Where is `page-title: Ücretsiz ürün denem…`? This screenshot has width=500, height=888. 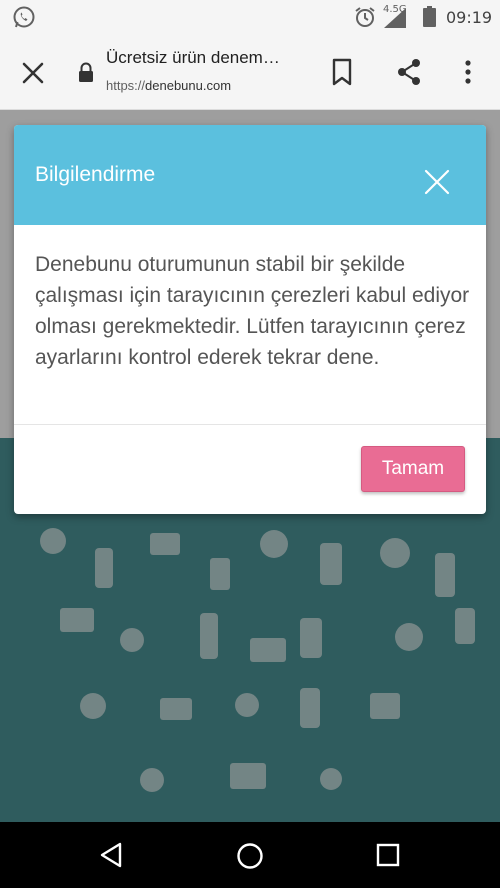 page-title: Ücretsiz ürün denem… is located at coordinates (193, 57).